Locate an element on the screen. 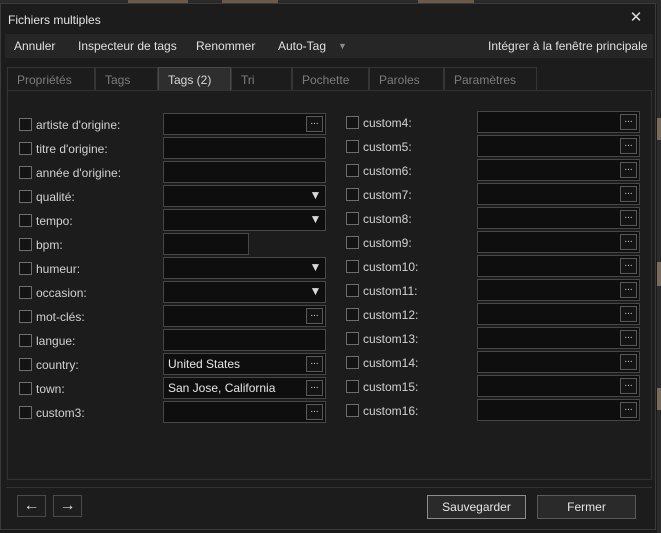  tab-tags: Tags is located at coordinates (126, 79).